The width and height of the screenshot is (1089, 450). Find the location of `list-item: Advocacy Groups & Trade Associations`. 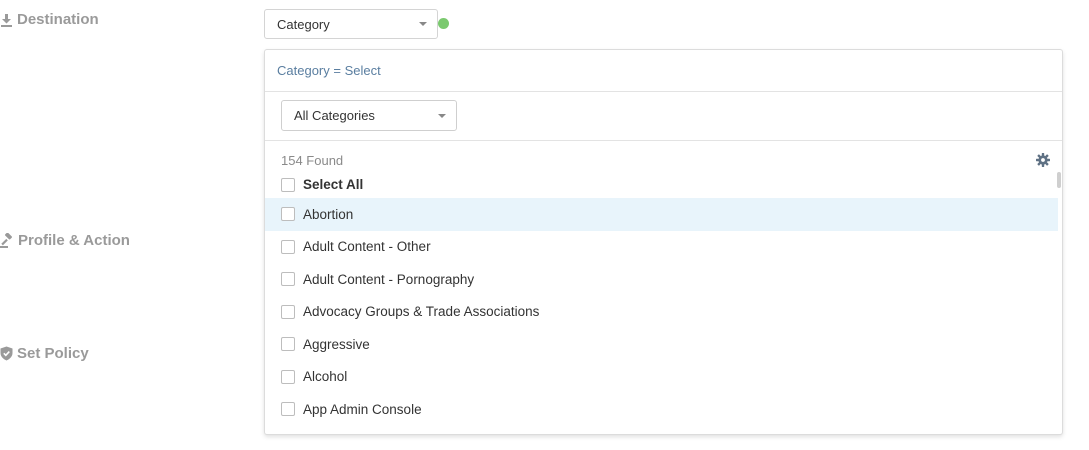

list-item: Advocacy Groups & Trade Associations is located at coordinates (661, 312).